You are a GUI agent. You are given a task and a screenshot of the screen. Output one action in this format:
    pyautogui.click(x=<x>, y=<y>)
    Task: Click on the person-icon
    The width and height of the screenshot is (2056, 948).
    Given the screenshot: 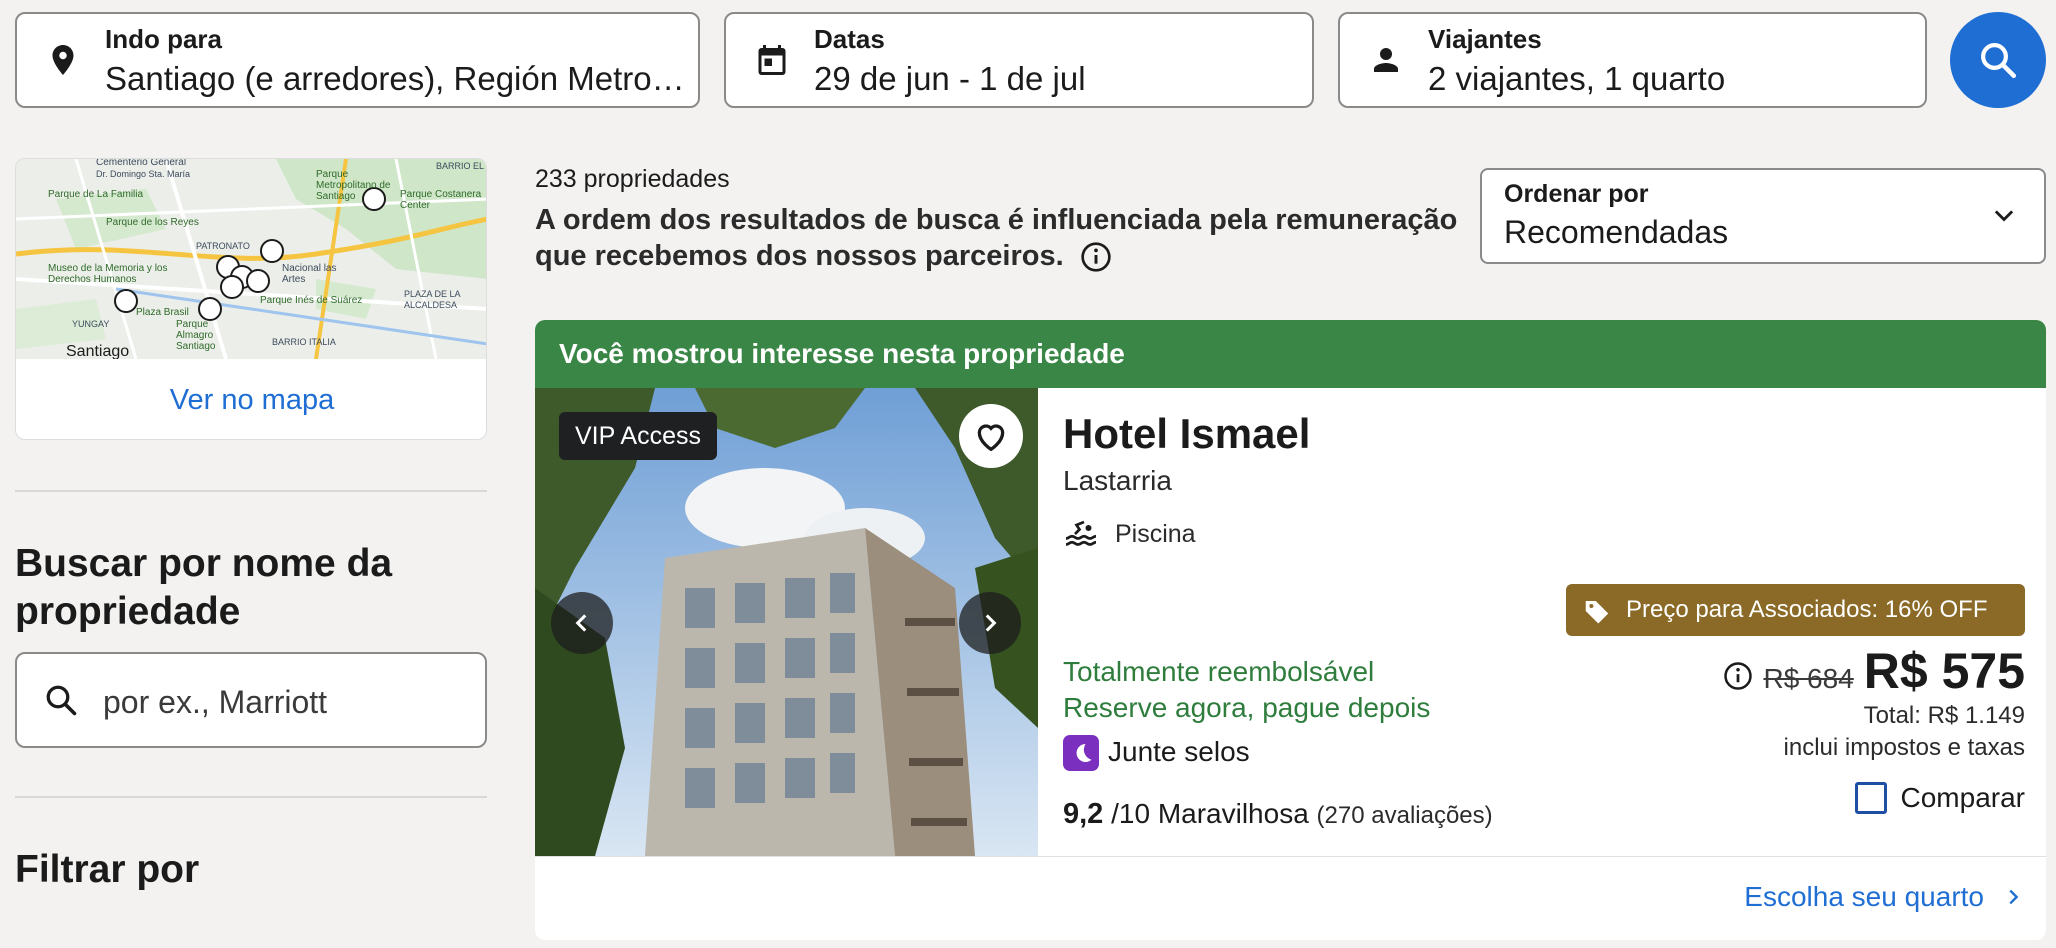 What is the action you would take?
    pyautogui.click(x=1386, y=60)
    